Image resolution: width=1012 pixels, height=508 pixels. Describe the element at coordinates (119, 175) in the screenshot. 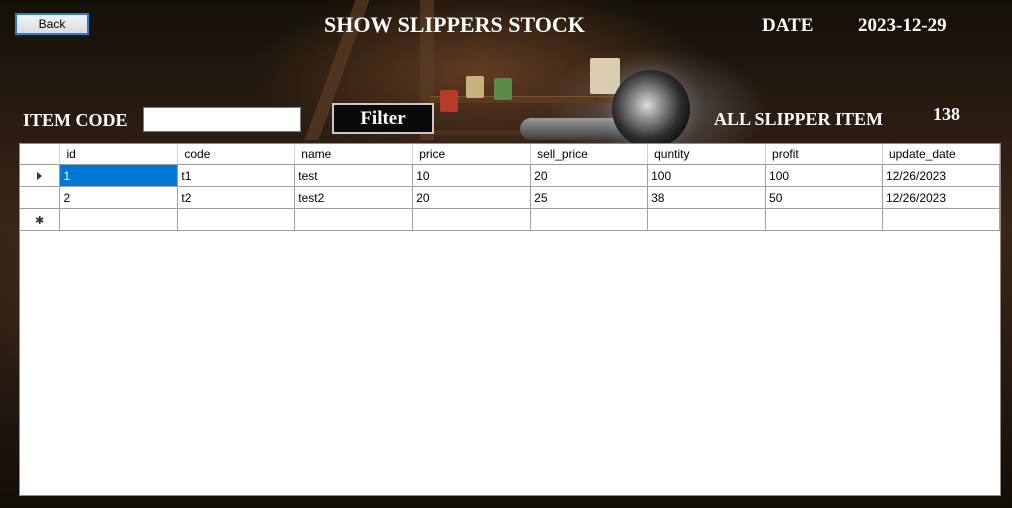

I see `table-cell: 1` at that location.